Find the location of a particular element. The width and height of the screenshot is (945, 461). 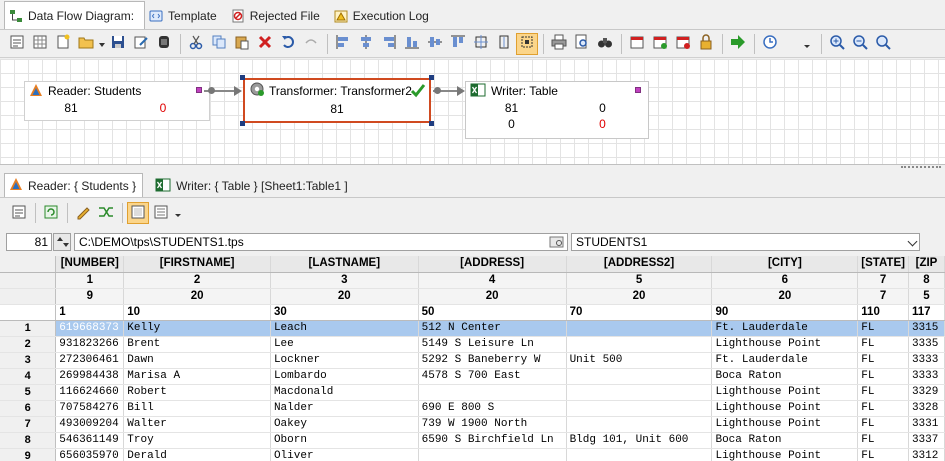

row-number: 7 is located at coordinates (28, 424).